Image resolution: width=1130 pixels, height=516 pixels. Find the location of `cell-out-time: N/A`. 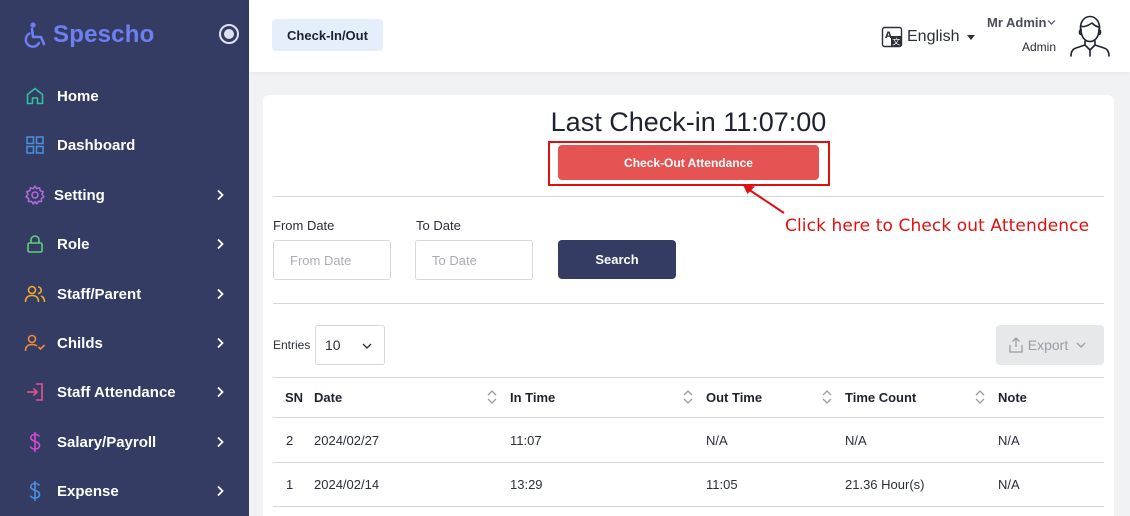

cell-out-time: N/A is located at coordinates (717, 440).